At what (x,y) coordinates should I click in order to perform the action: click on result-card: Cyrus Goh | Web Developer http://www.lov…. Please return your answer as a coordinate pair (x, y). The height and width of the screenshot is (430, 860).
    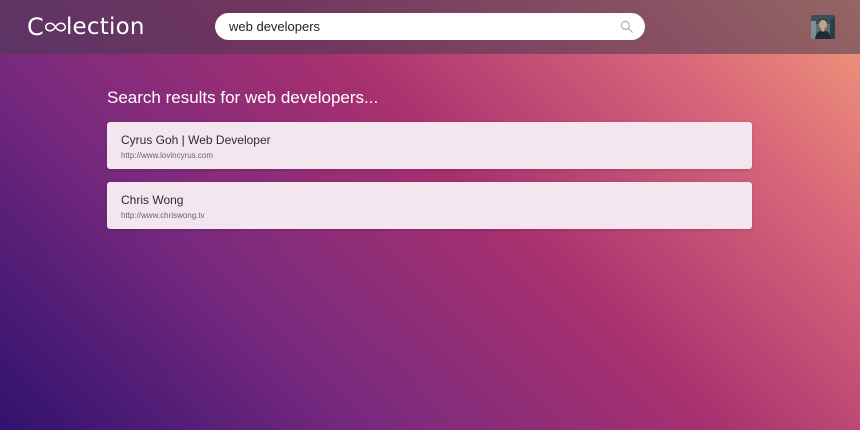
    Looking at the image, I should click on (429, 145).